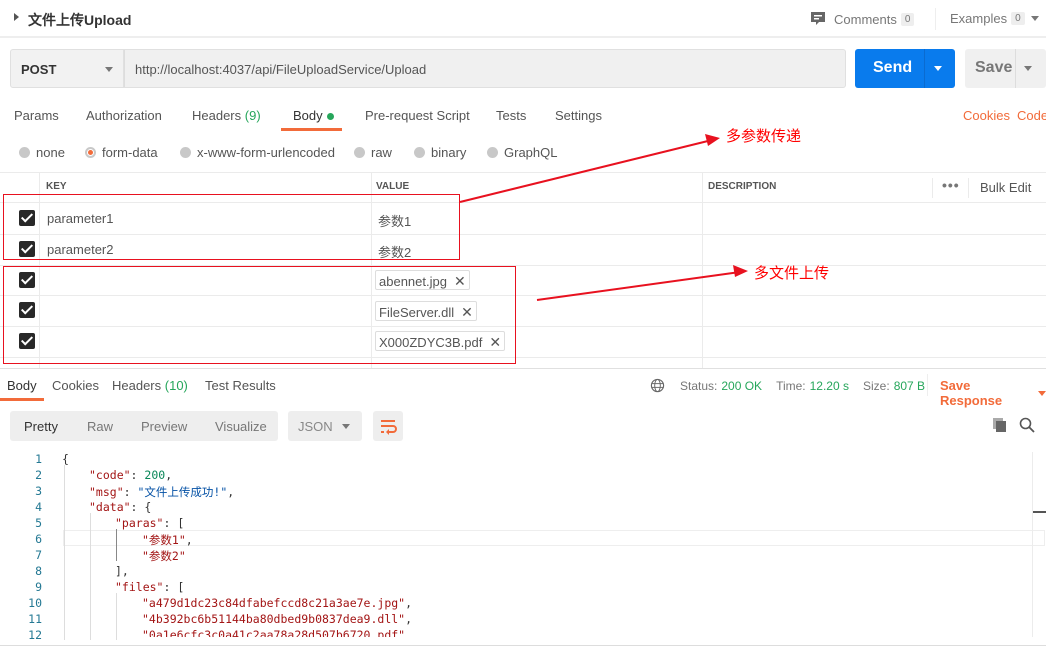 This screenshot has height=650, width=1046. What do you see at coordinates (764, 136) in the screenshot?
I see `annotation-multi-param: 多参数传递` at bounding box center [764, 136].